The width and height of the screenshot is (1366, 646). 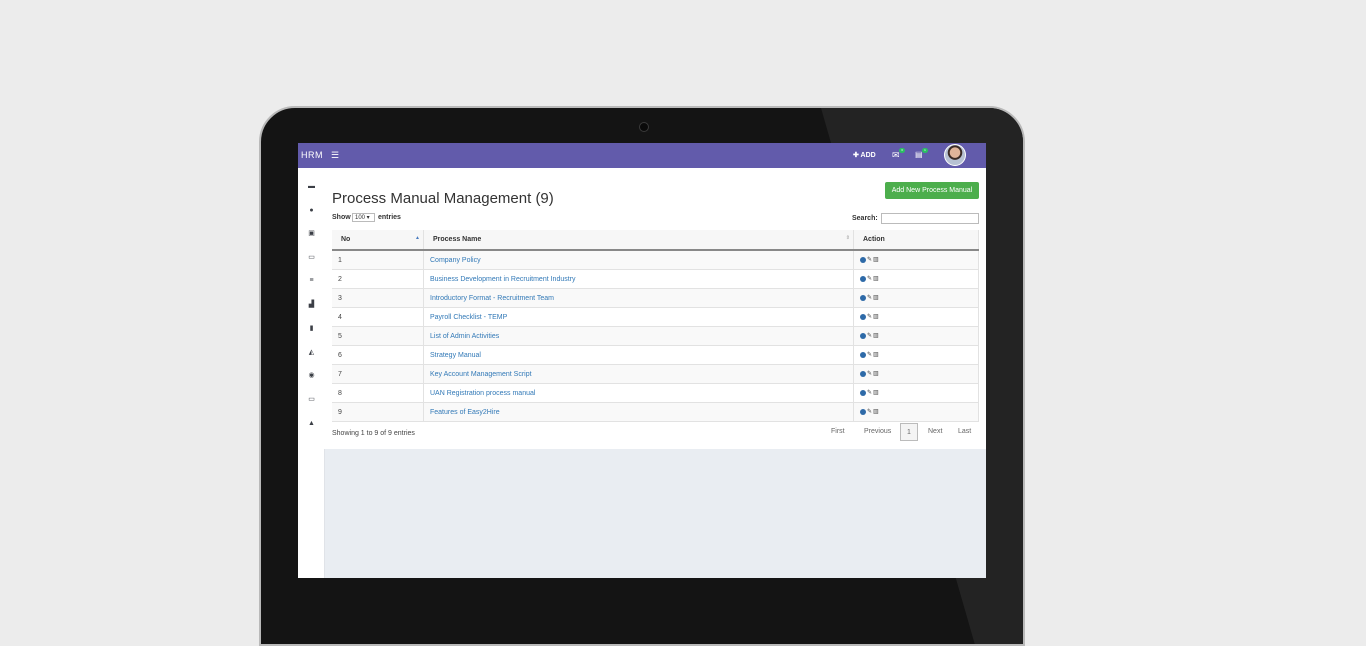 What do you see at coordinates (363, 217) in the screenshot?
I see `entries-length-select: 100 ▾` at bounding box center [363, 217].